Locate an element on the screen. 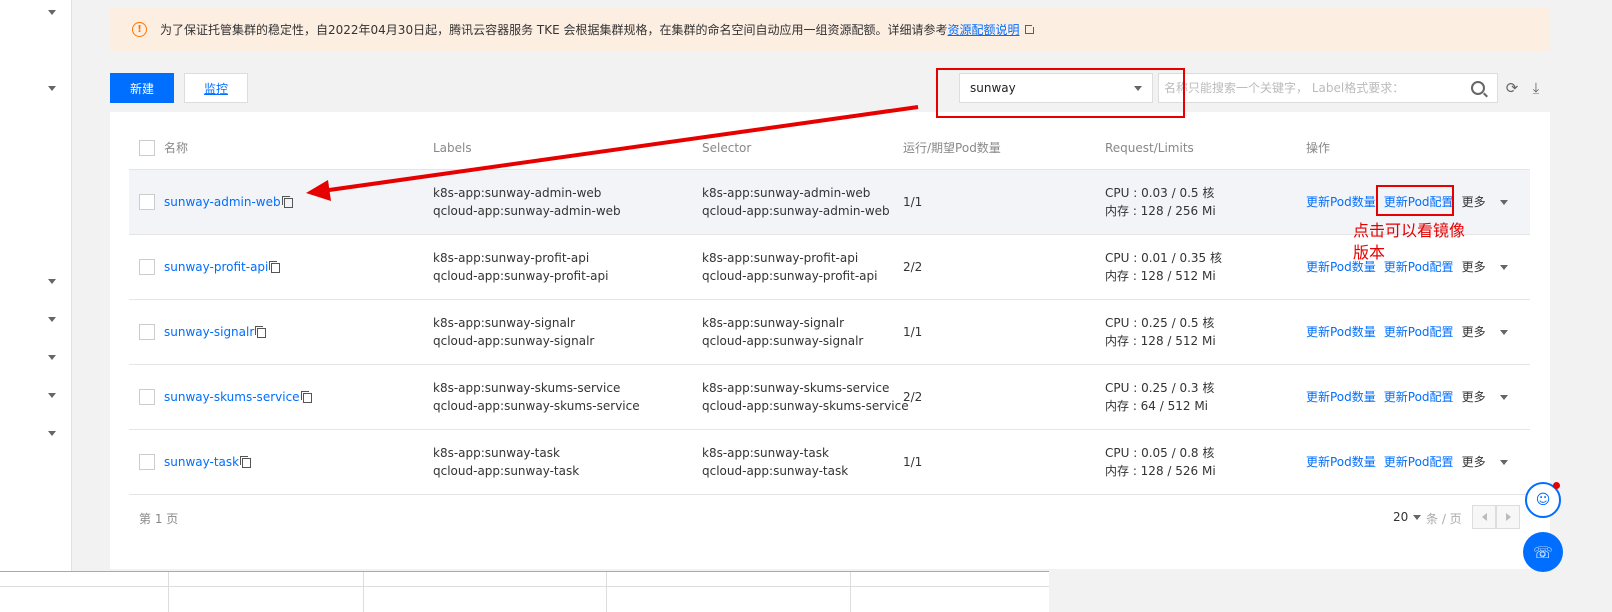 The height and width of the screenshot is (612, 1612). selector-value: qcloud-app:sunway-signalr is located at coordinates (783, 341).